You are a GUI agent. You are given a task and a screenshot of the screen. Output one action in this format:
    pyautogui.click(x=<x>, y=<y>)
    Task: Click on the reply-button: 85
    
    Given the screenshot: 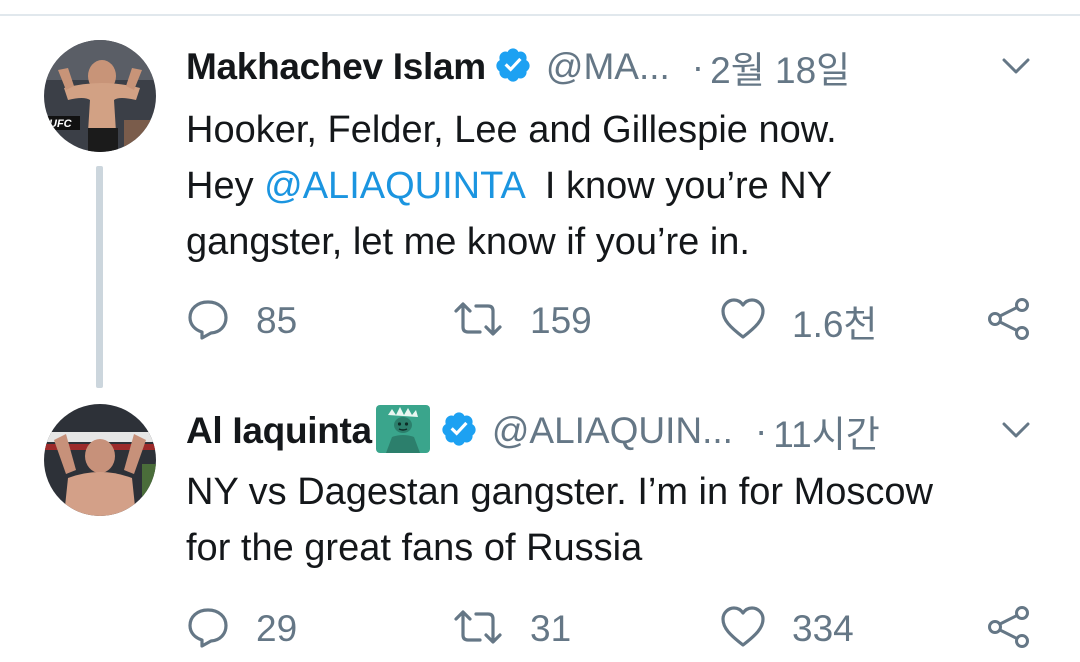 What is the action you would take?
    pyautogui.click(x=241, y=321)
    